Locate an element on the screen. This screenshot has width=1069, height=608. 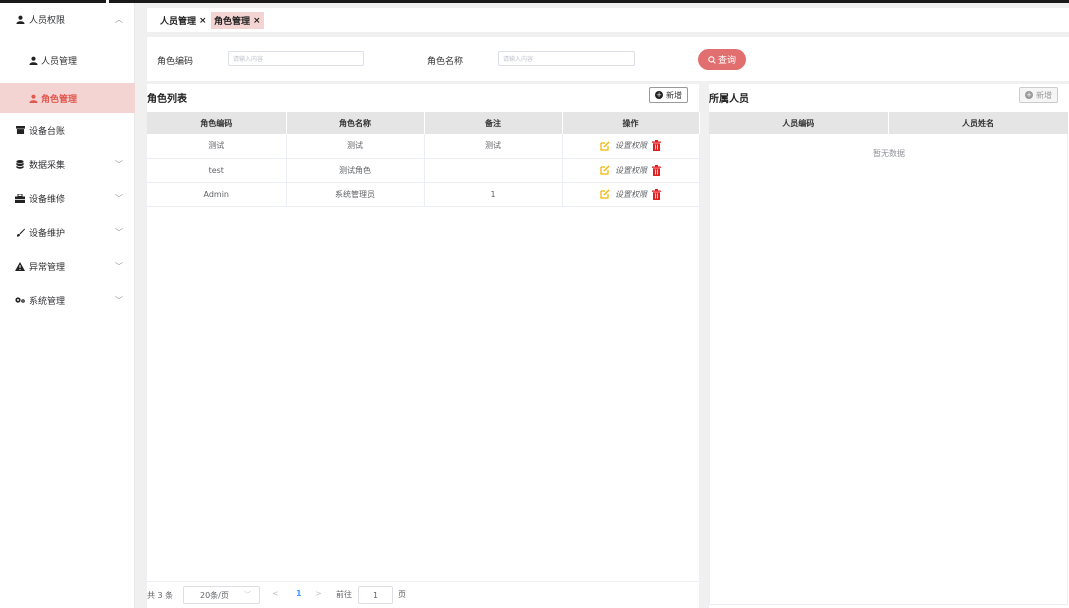
role-name-input: 请输入内容 is located at coordinates (566, 58).